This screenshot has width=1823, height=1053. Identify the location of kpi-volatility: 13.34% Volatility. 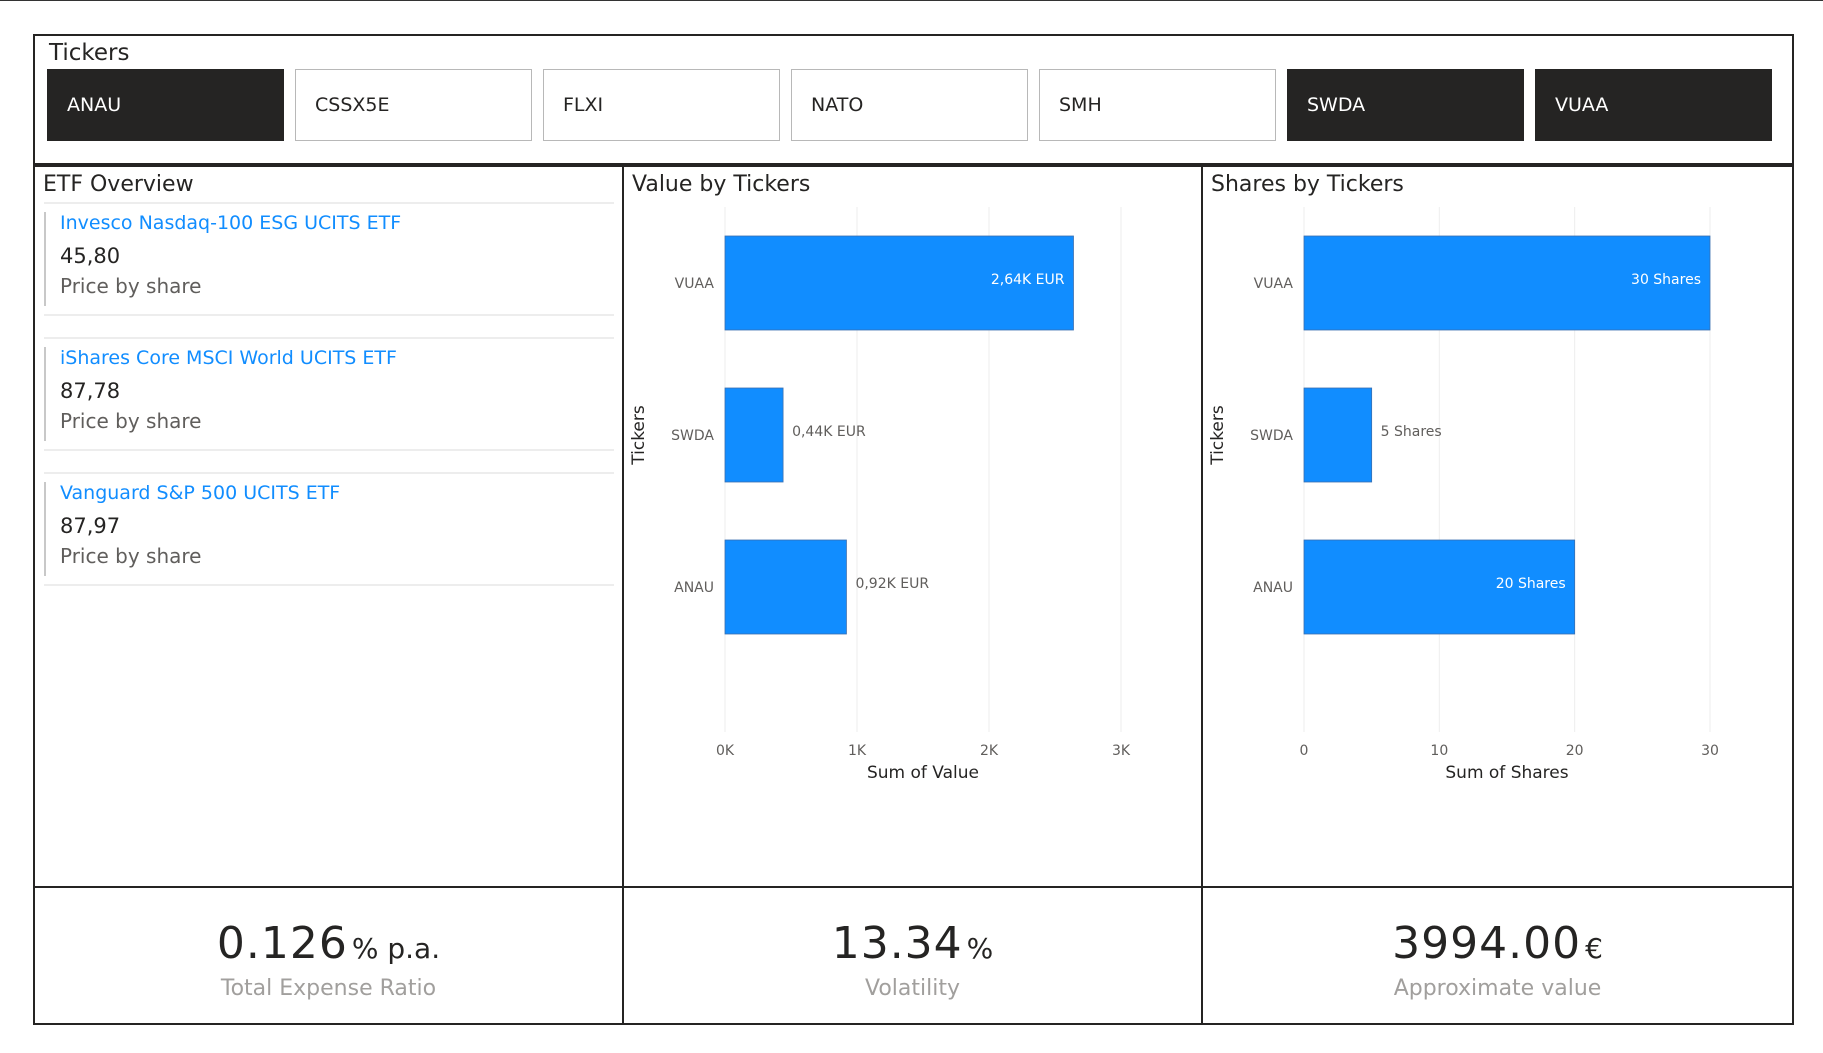
(912, 955).